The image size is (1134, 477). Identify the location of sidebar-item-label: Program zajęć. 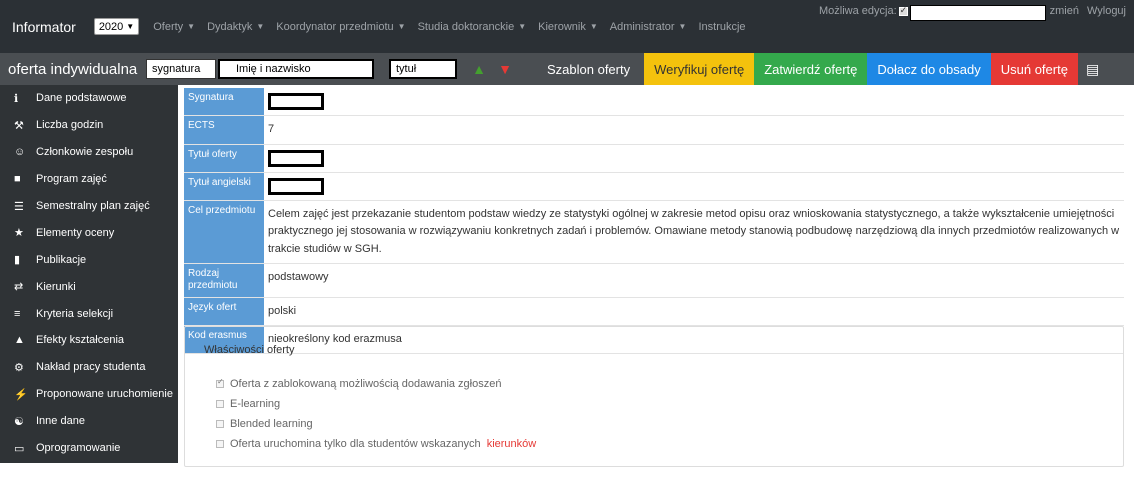
(71, 179).